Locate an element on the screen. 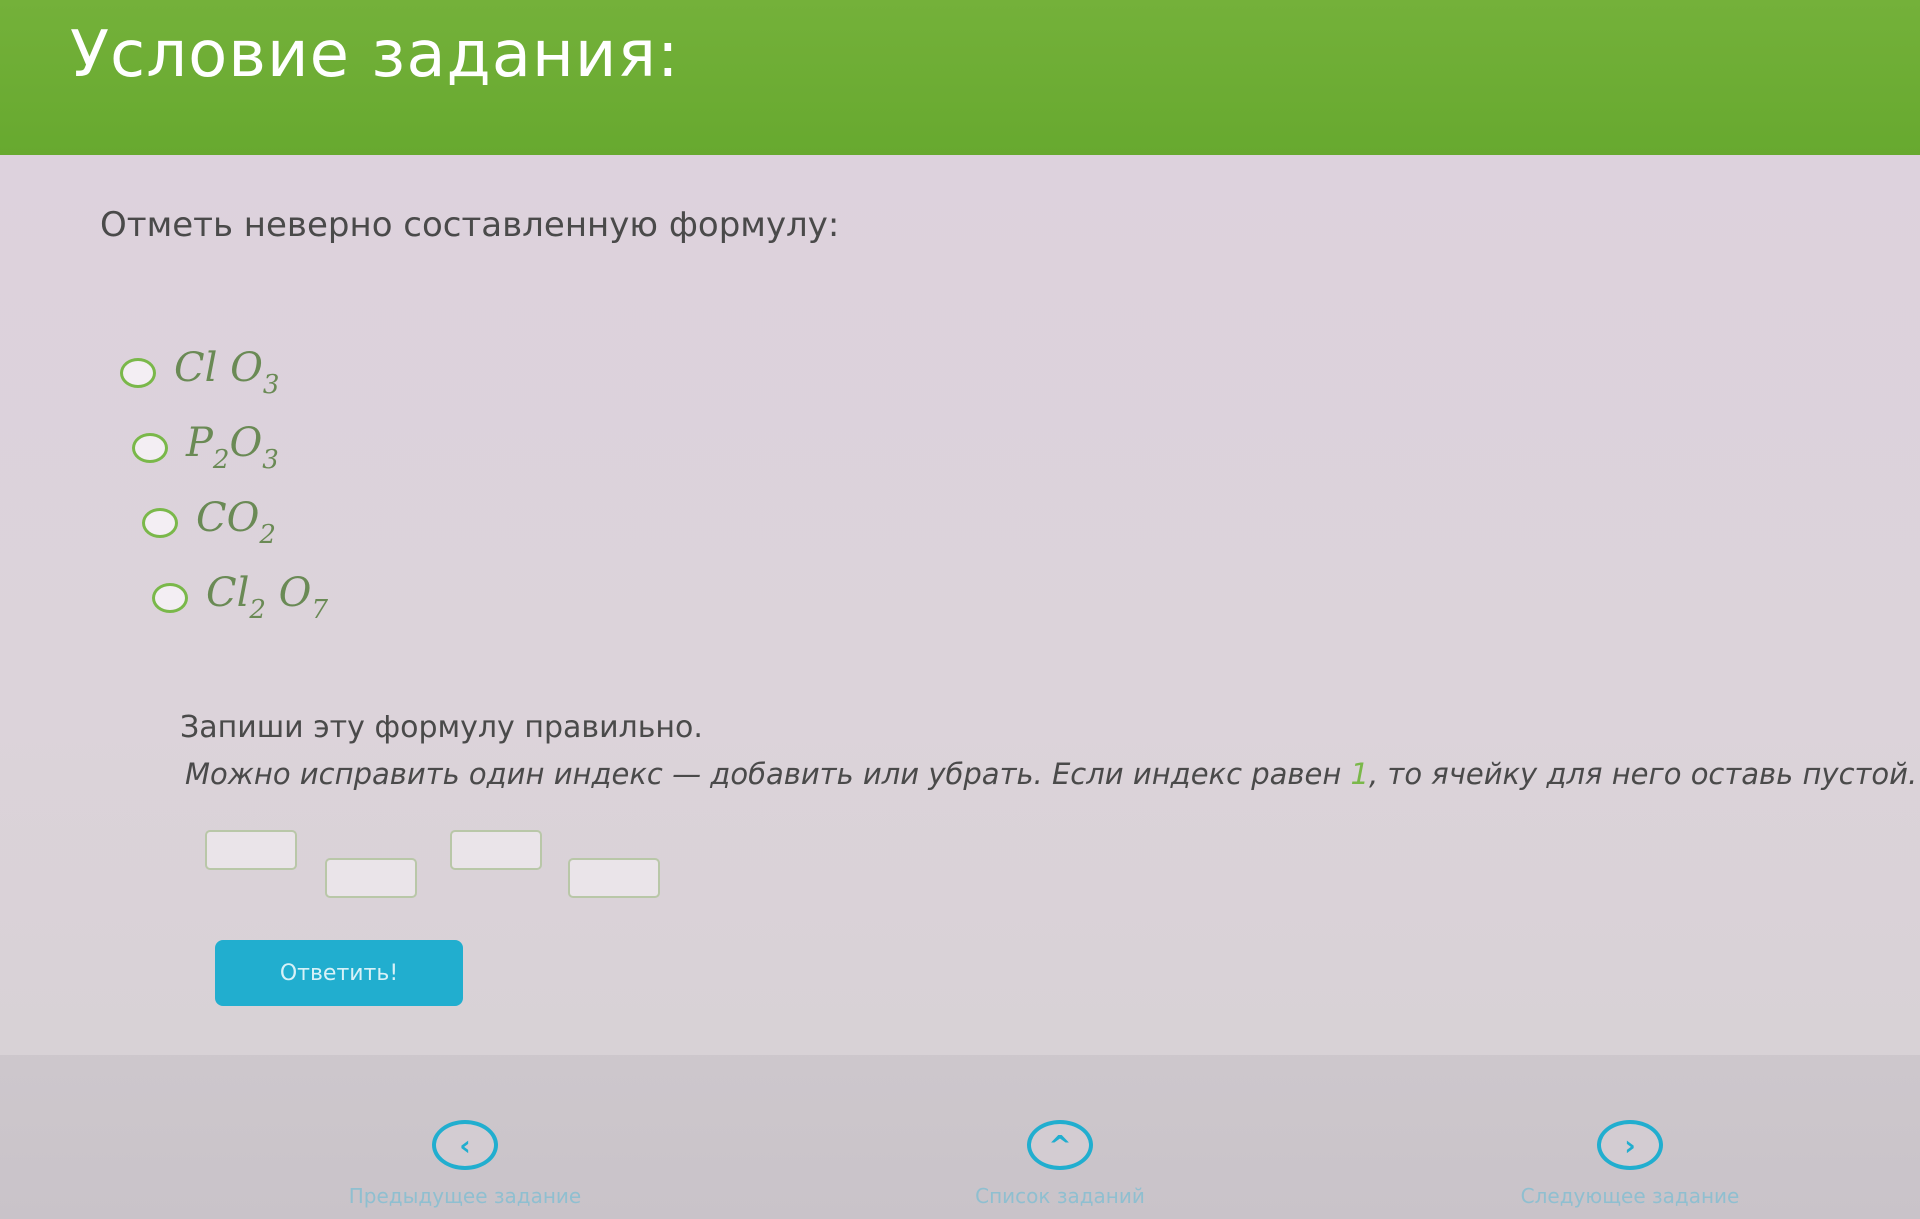 The height and width of the screenshot is (1219, 1920). formula-clo3: Cl O3 is located at coordinates (227, 372).